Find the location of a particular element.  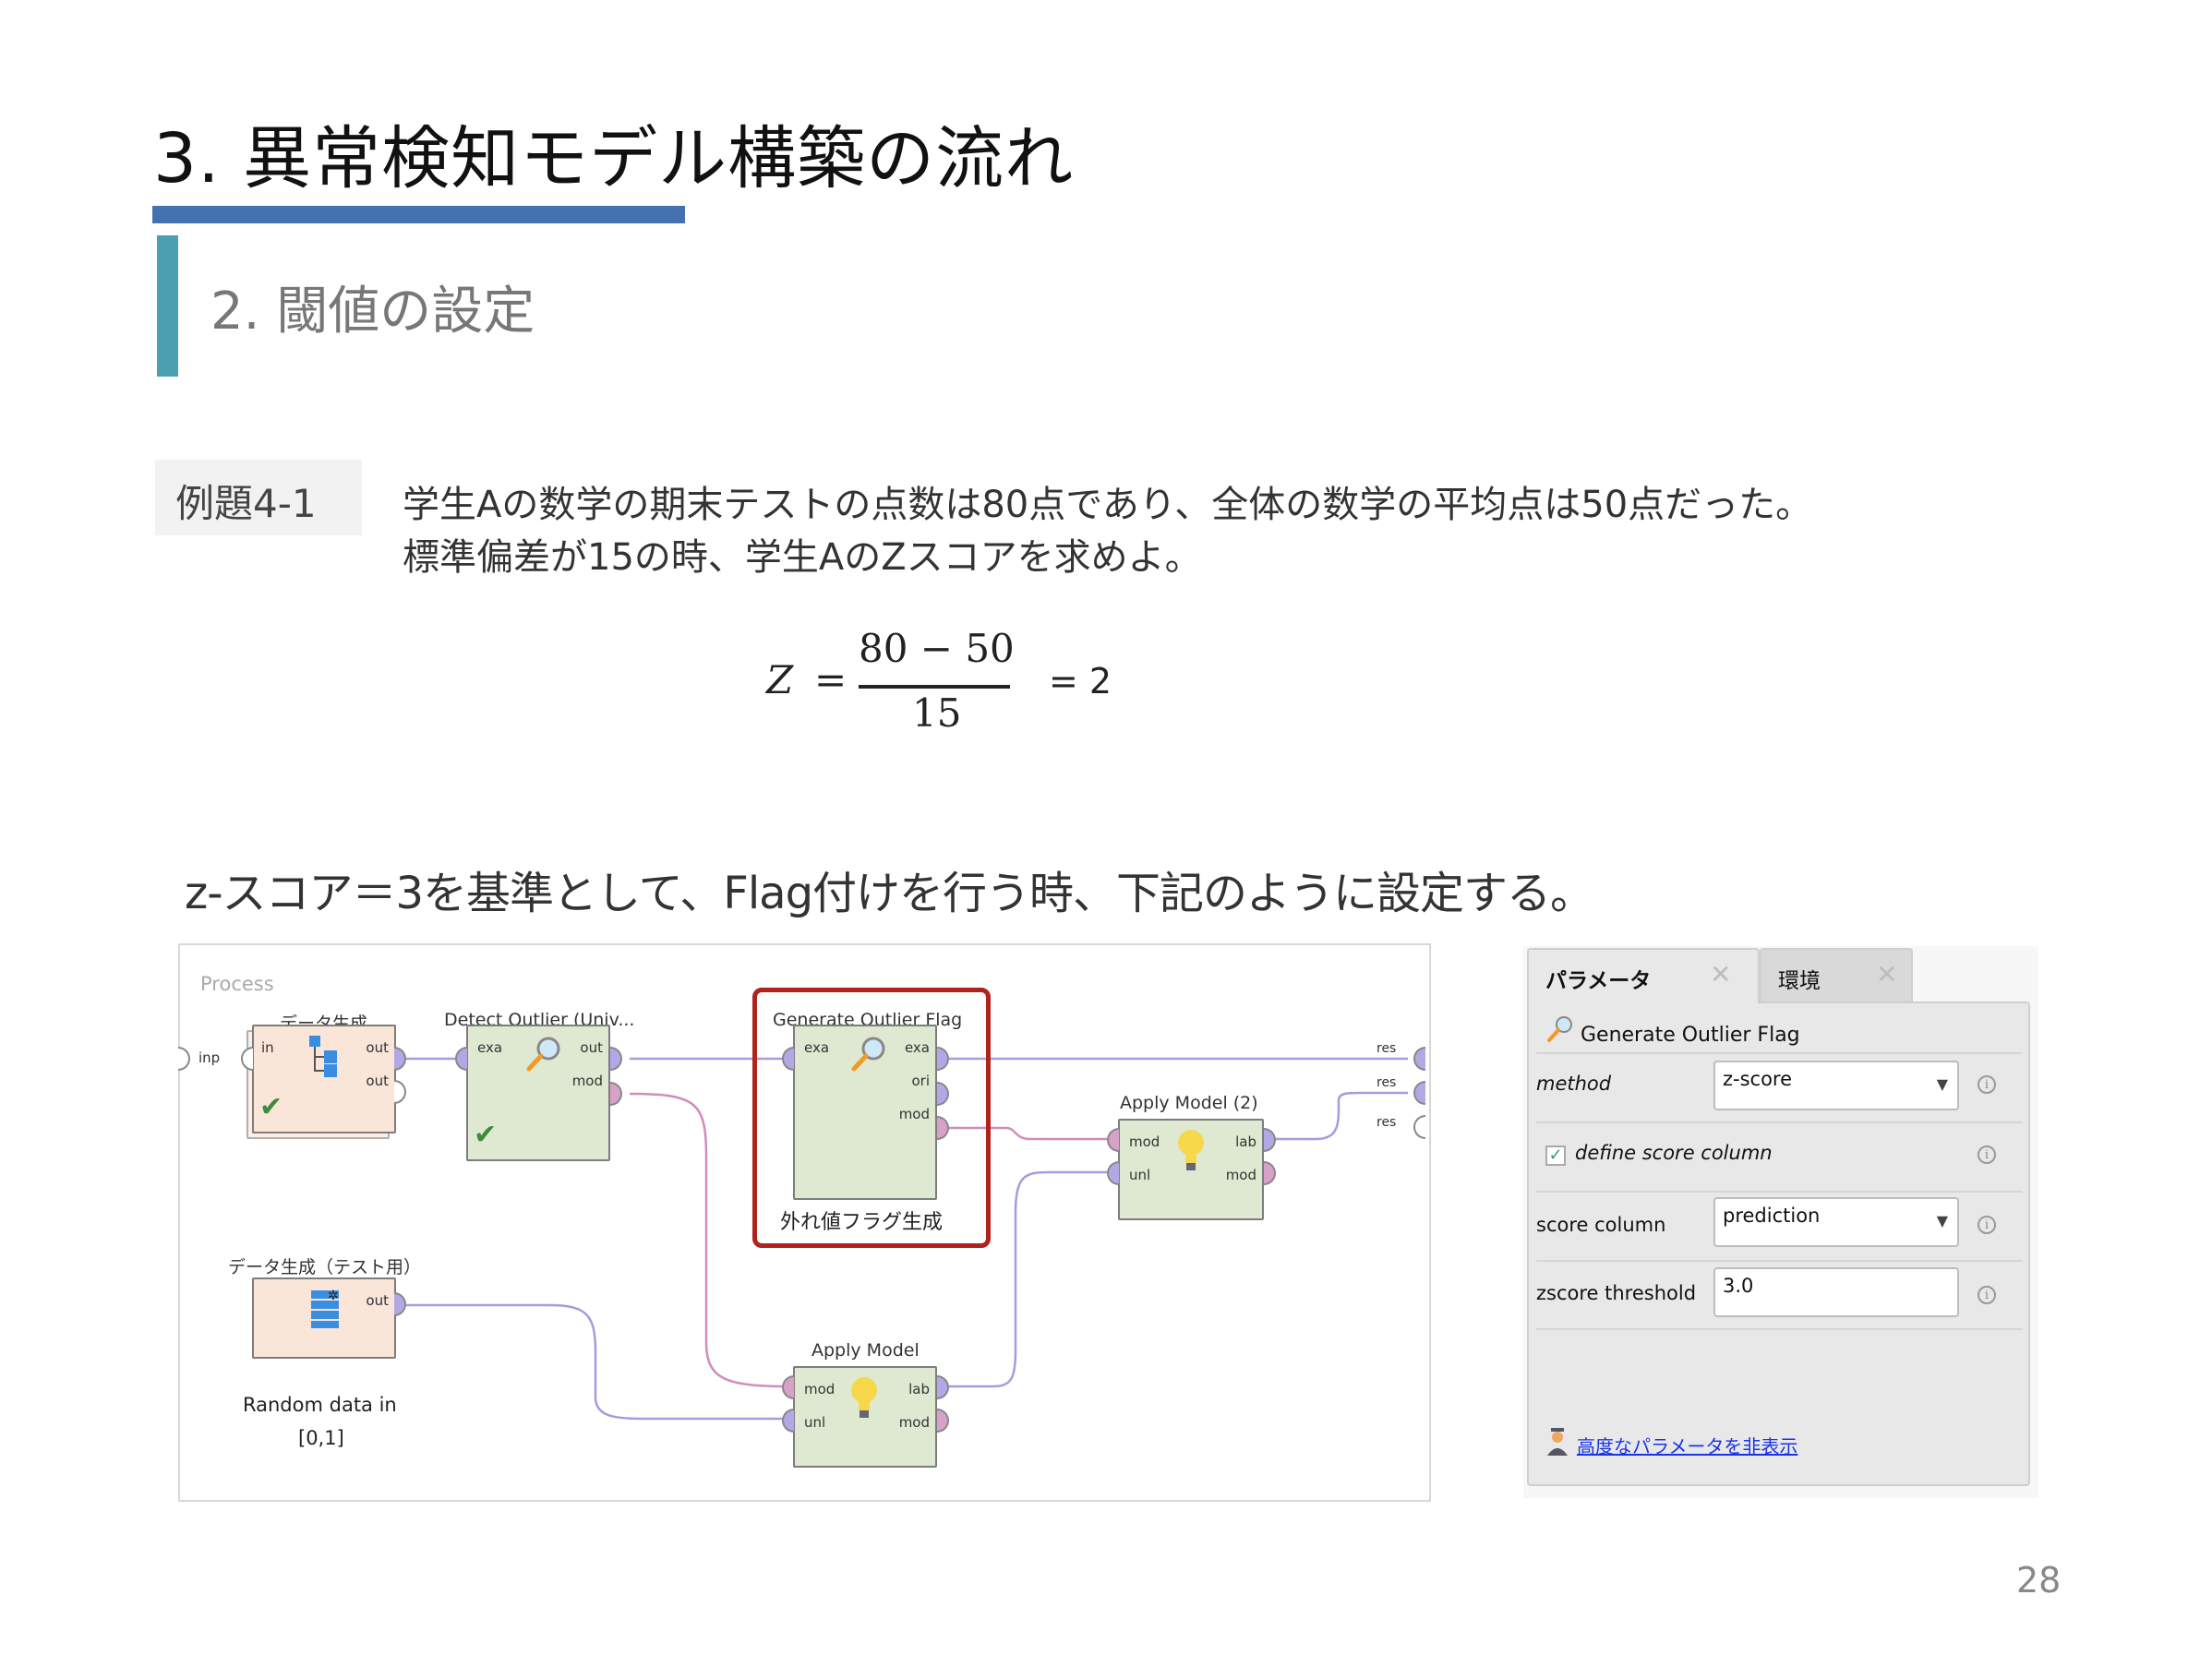

tab-environment: 環境 ✕ is located at coordinates (1836, 976).